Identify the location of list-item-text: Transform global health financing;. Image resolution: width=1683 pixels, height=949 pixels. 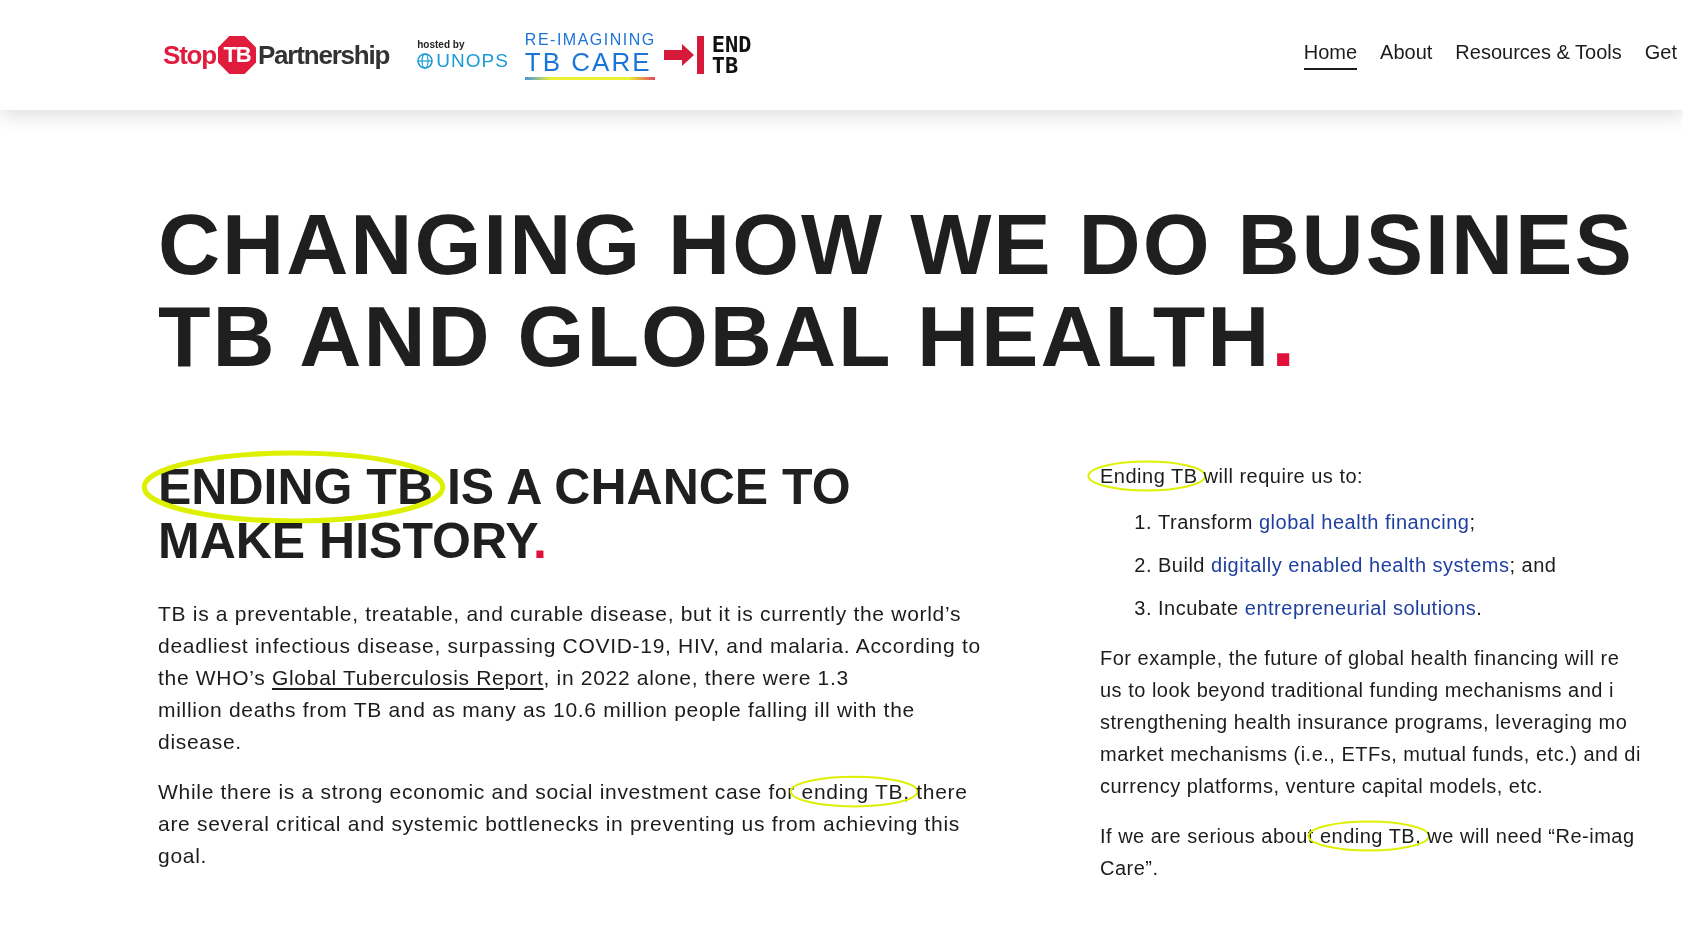
(1317, 522).